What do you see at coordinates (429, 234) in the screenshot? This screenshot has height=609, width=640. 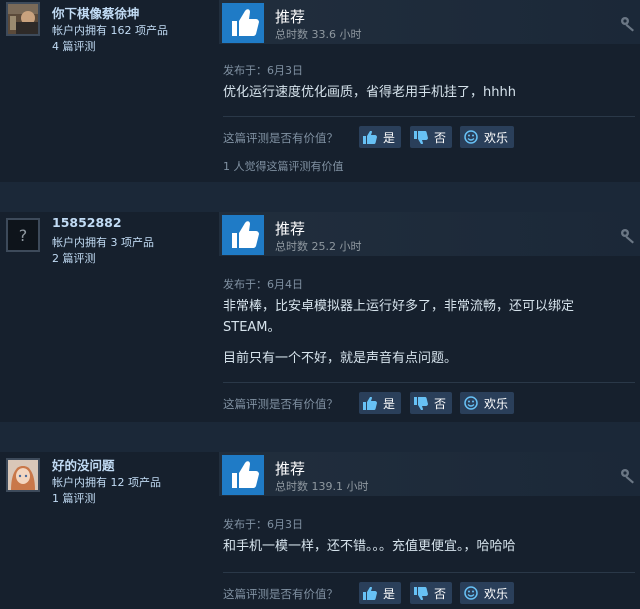 I see `vote-header: 推荐 总时数 25.2 小时` at bounding box center [429, 234].